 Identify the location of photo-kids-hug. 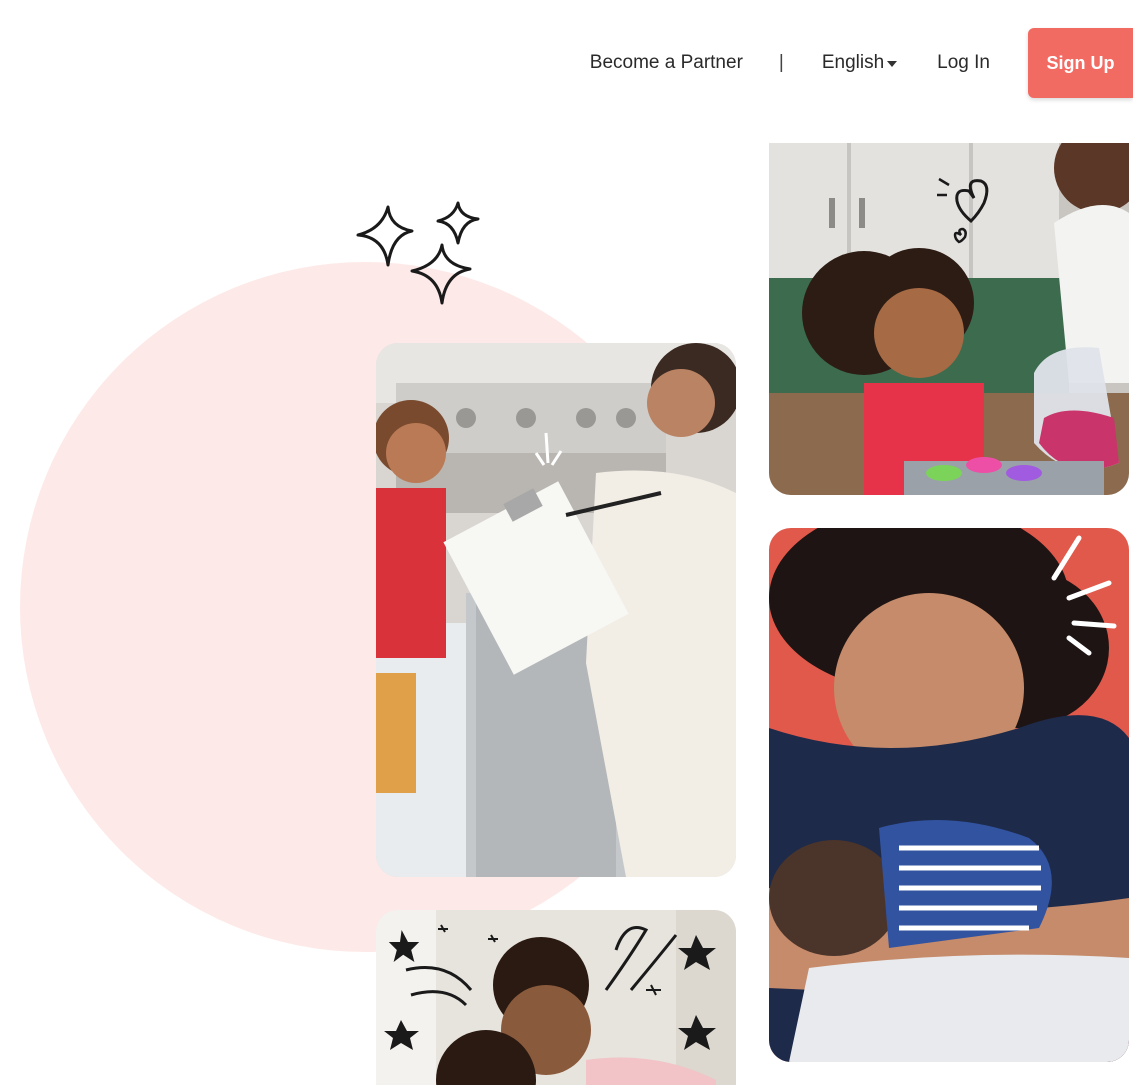
(556, 997).